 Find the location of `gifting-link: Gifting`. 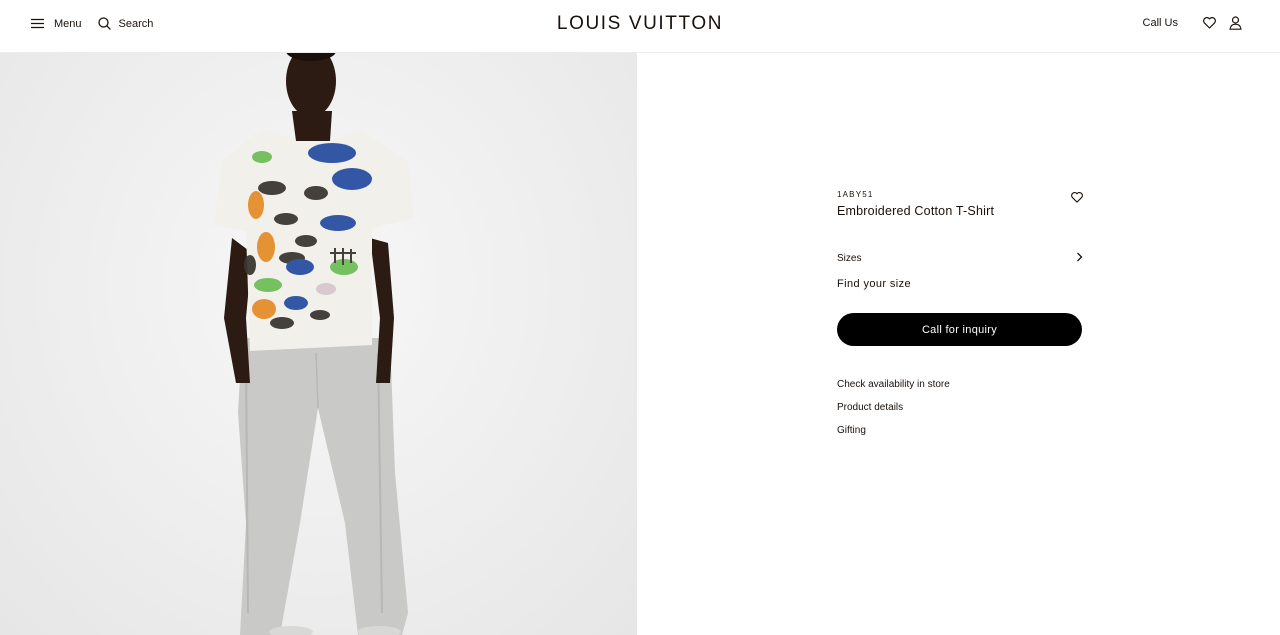

gifting-link: Gifting is located at coordinates (960, 430).